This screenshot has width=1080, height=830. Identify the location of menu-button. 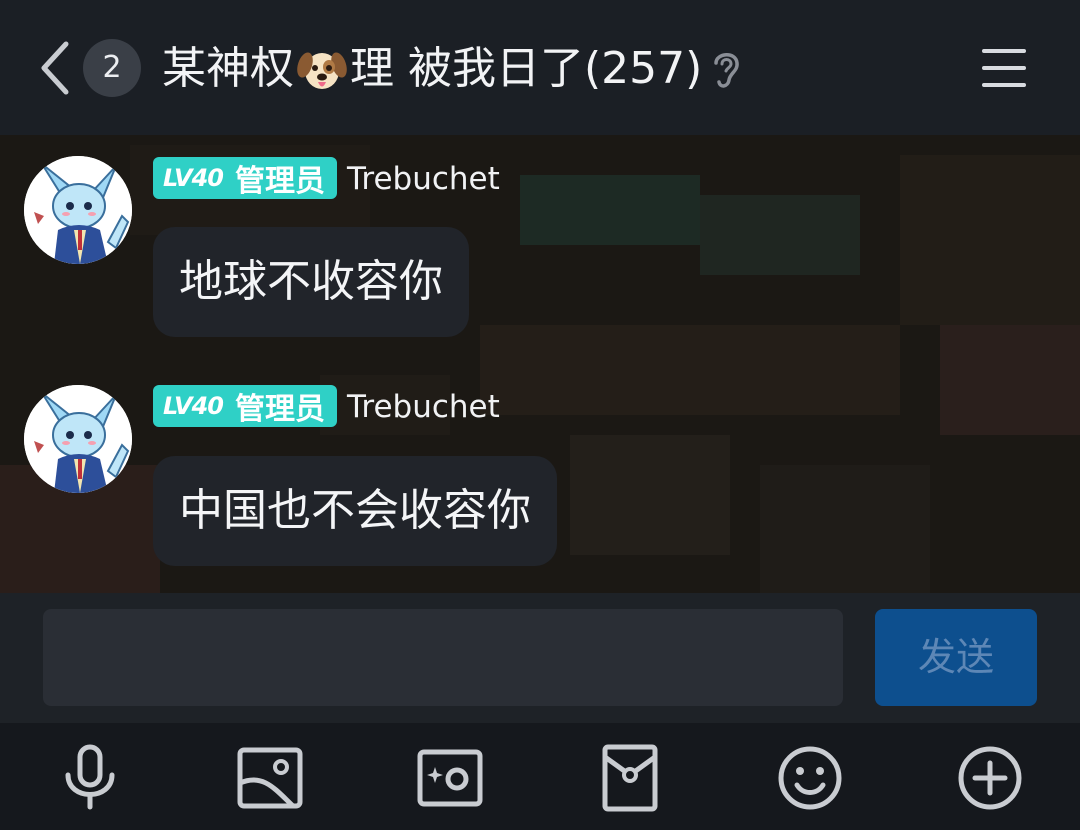
(1004, 68).